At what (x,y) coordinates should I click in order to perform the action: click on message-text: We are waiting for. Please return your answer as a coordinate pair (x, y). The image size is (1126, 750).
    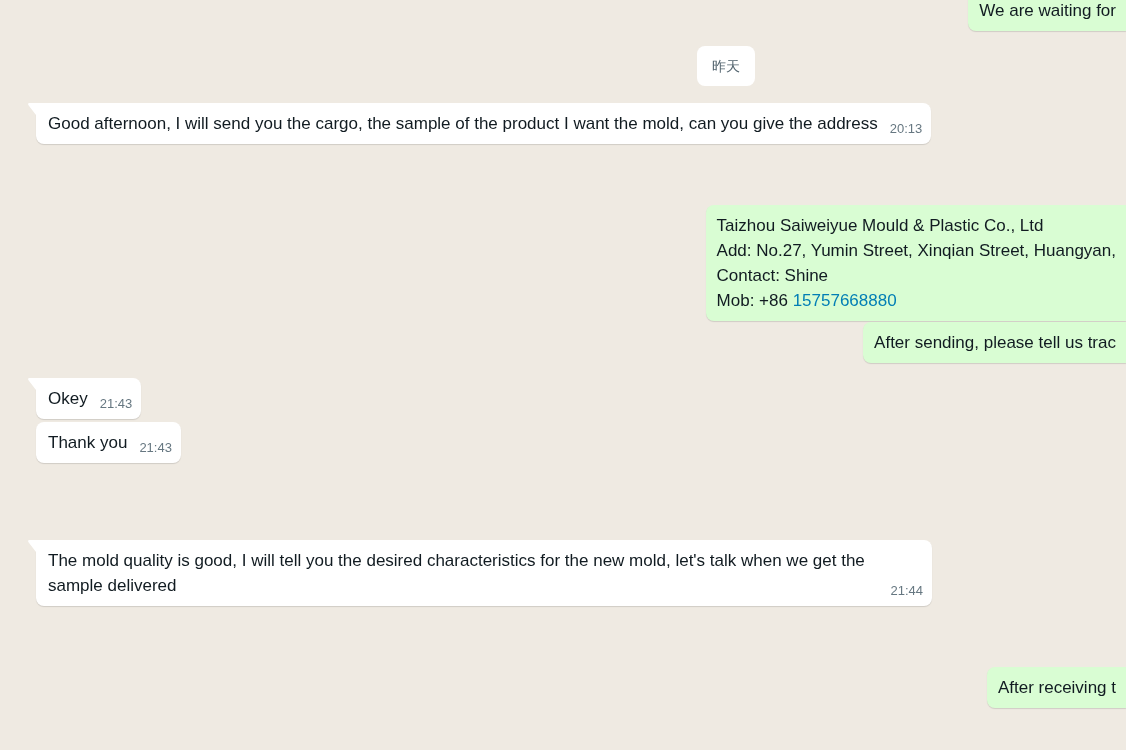
    Looking at the image, I should click on (1047, 11).